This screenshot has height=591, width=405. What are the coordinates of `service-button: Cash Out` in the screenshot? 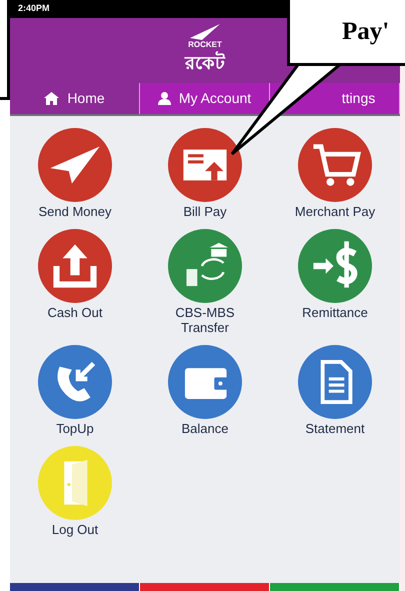 It's located at (75, 282).